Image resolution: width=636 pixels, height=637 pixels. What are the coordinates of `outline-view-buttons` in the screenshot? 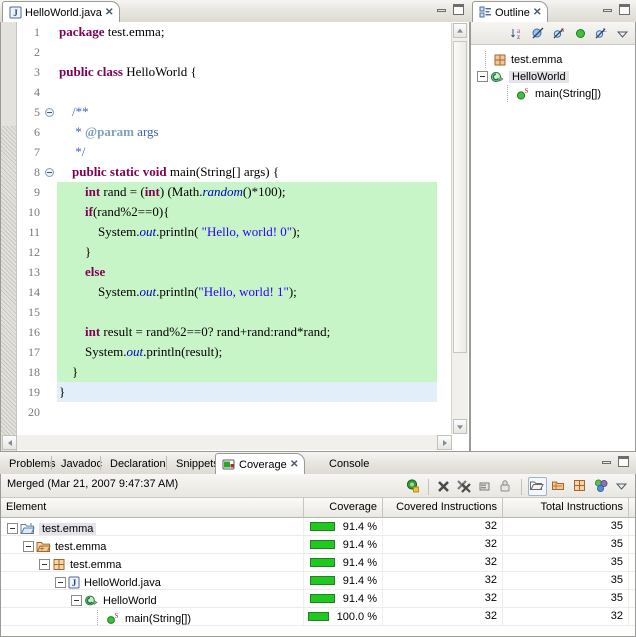 It's located at (616, 9).